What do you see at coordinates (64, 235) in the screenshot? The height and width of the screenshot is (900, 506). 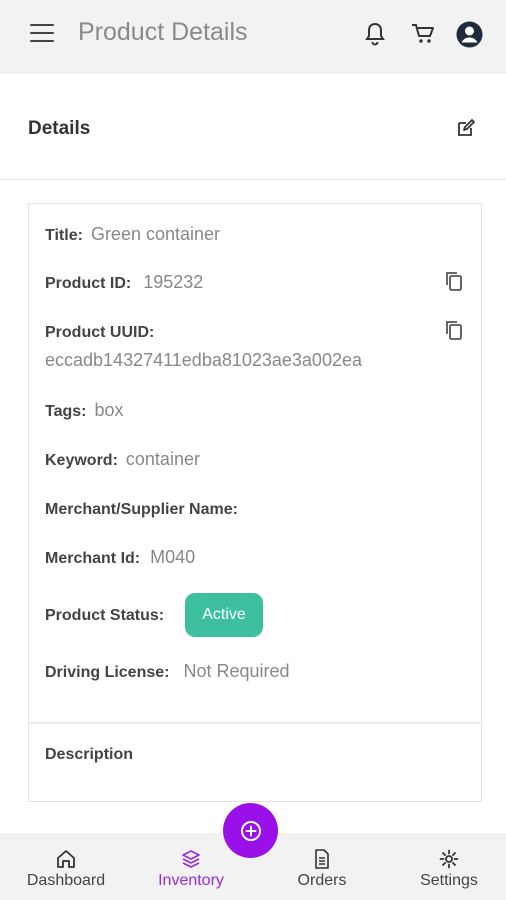 I see `title-label: Title:` at bounding box center [64, 235].